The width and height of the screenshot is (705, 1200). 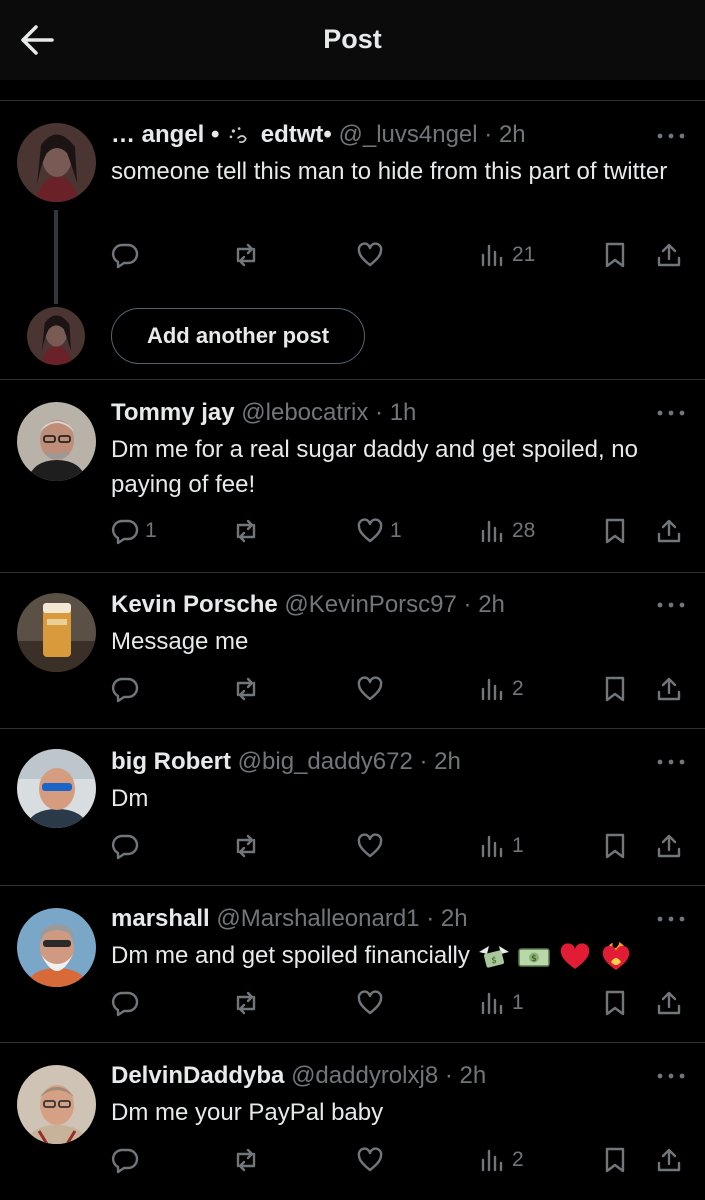 What do you see at coordinates (352, 689) in the screenshot?
I see `post-actions: 2` at bounding box center [352, 689].